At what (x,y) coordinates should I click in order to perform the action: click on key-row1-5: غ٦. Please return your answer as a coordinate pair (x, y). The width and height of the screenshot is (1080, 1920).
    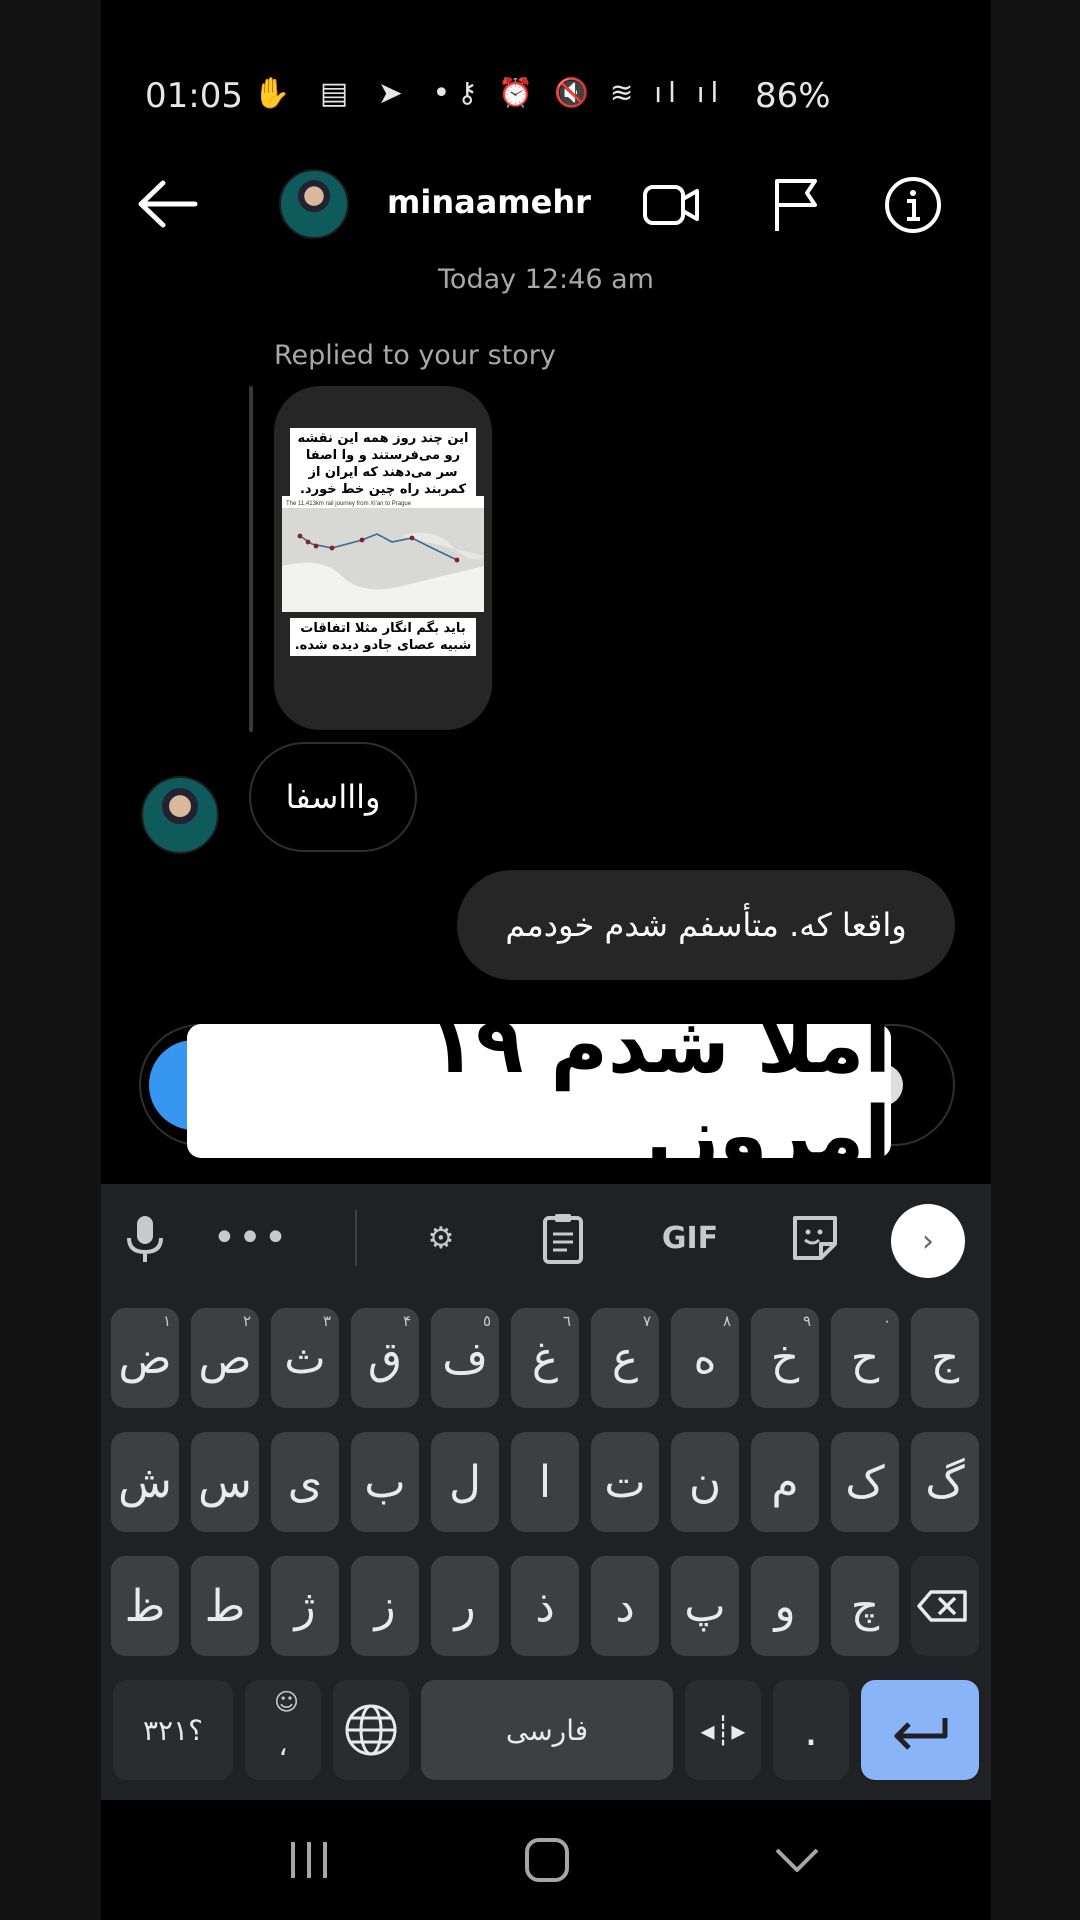
    Looking at the image, I should click on (545, 1358).